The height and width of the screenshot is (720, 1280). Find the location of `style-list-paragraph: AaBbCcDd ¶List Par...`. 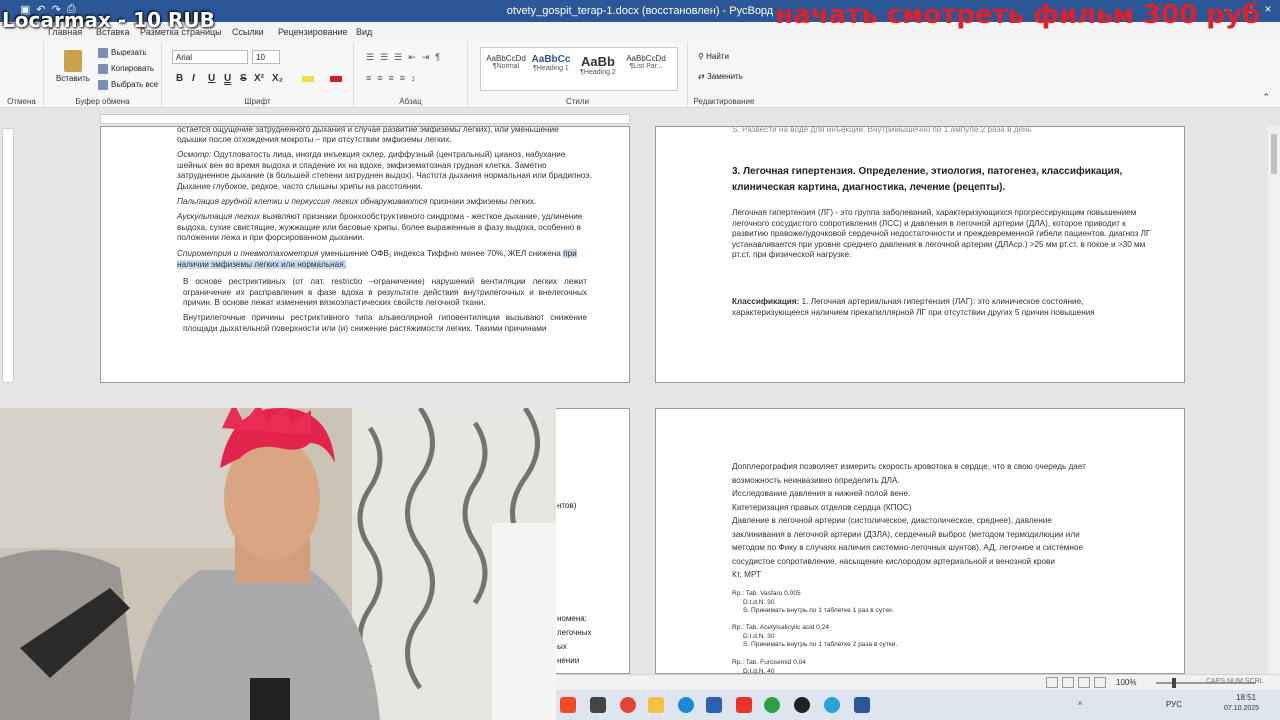

style-list-paragraph: AaBbCcDd ¶List Par... is located at coordinates (646, 62).